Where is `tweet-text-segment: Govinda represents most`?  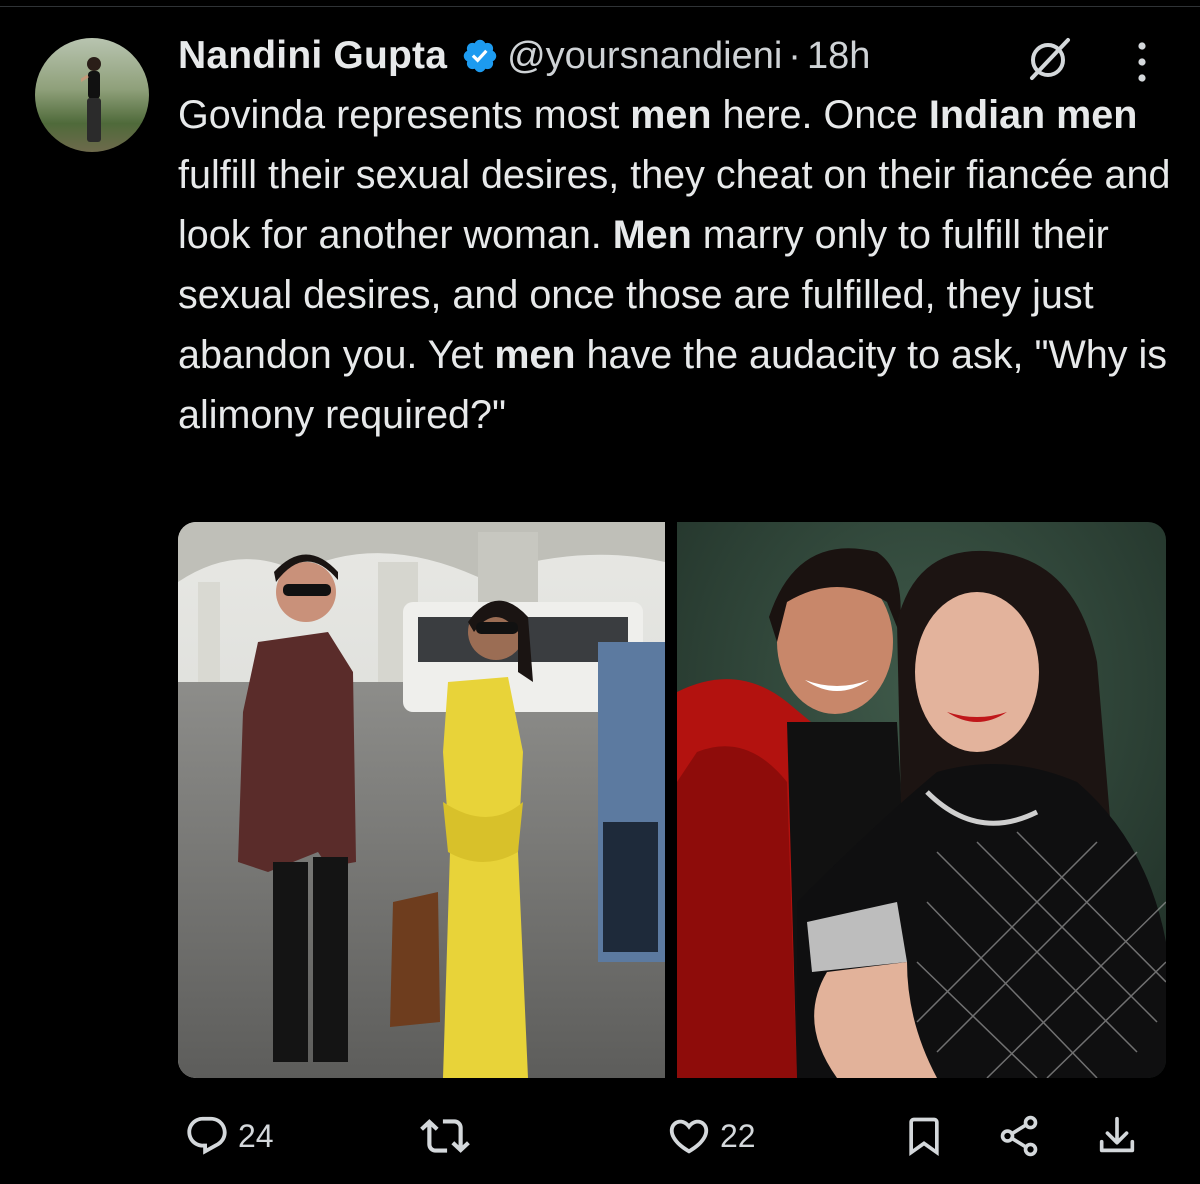
tweet-text-segment: Govinda represents most is located at coordinates (404, 115).